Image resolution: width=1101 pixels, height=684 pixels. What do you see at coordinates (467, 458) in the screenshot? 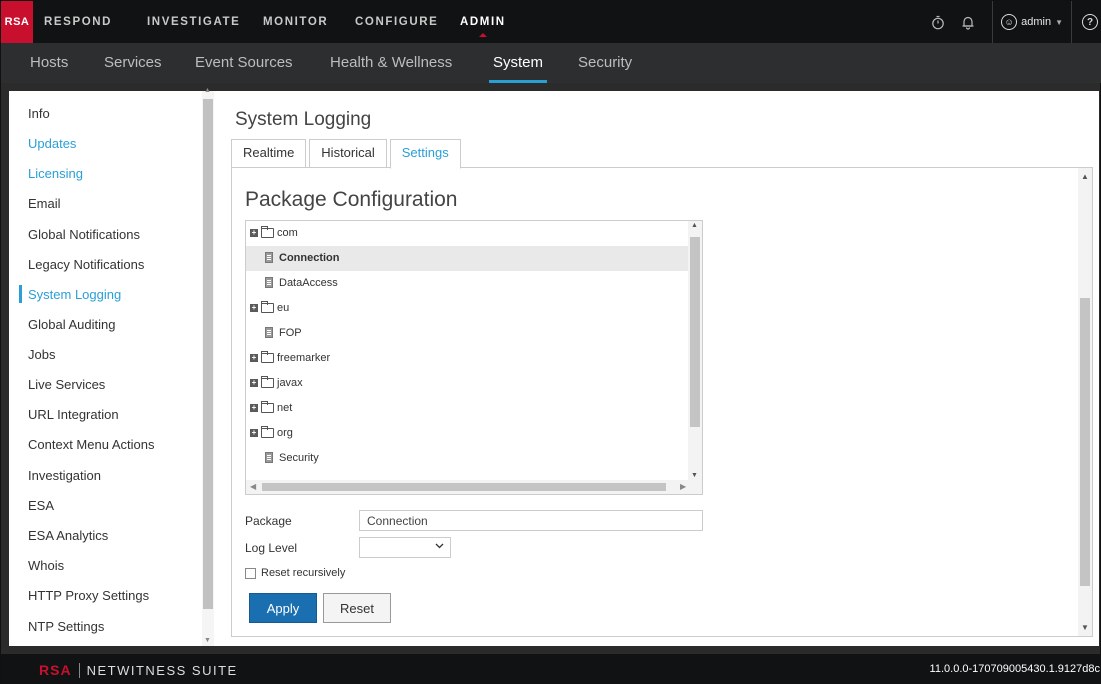
I see `tree-node-security: Security` at bounding box center [467, 458].